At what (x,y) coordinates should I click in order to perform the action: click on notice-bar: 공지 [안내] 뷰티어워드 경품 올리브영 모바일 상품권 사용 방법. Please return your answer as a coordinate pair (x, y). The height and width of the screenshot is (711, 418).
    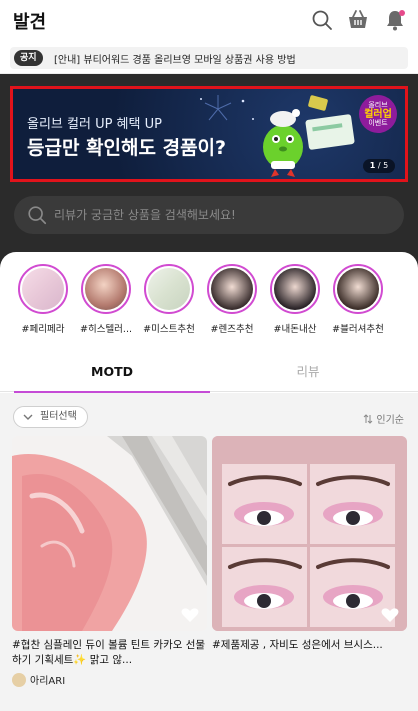
    Looking at the image, I should click on (209, 58).